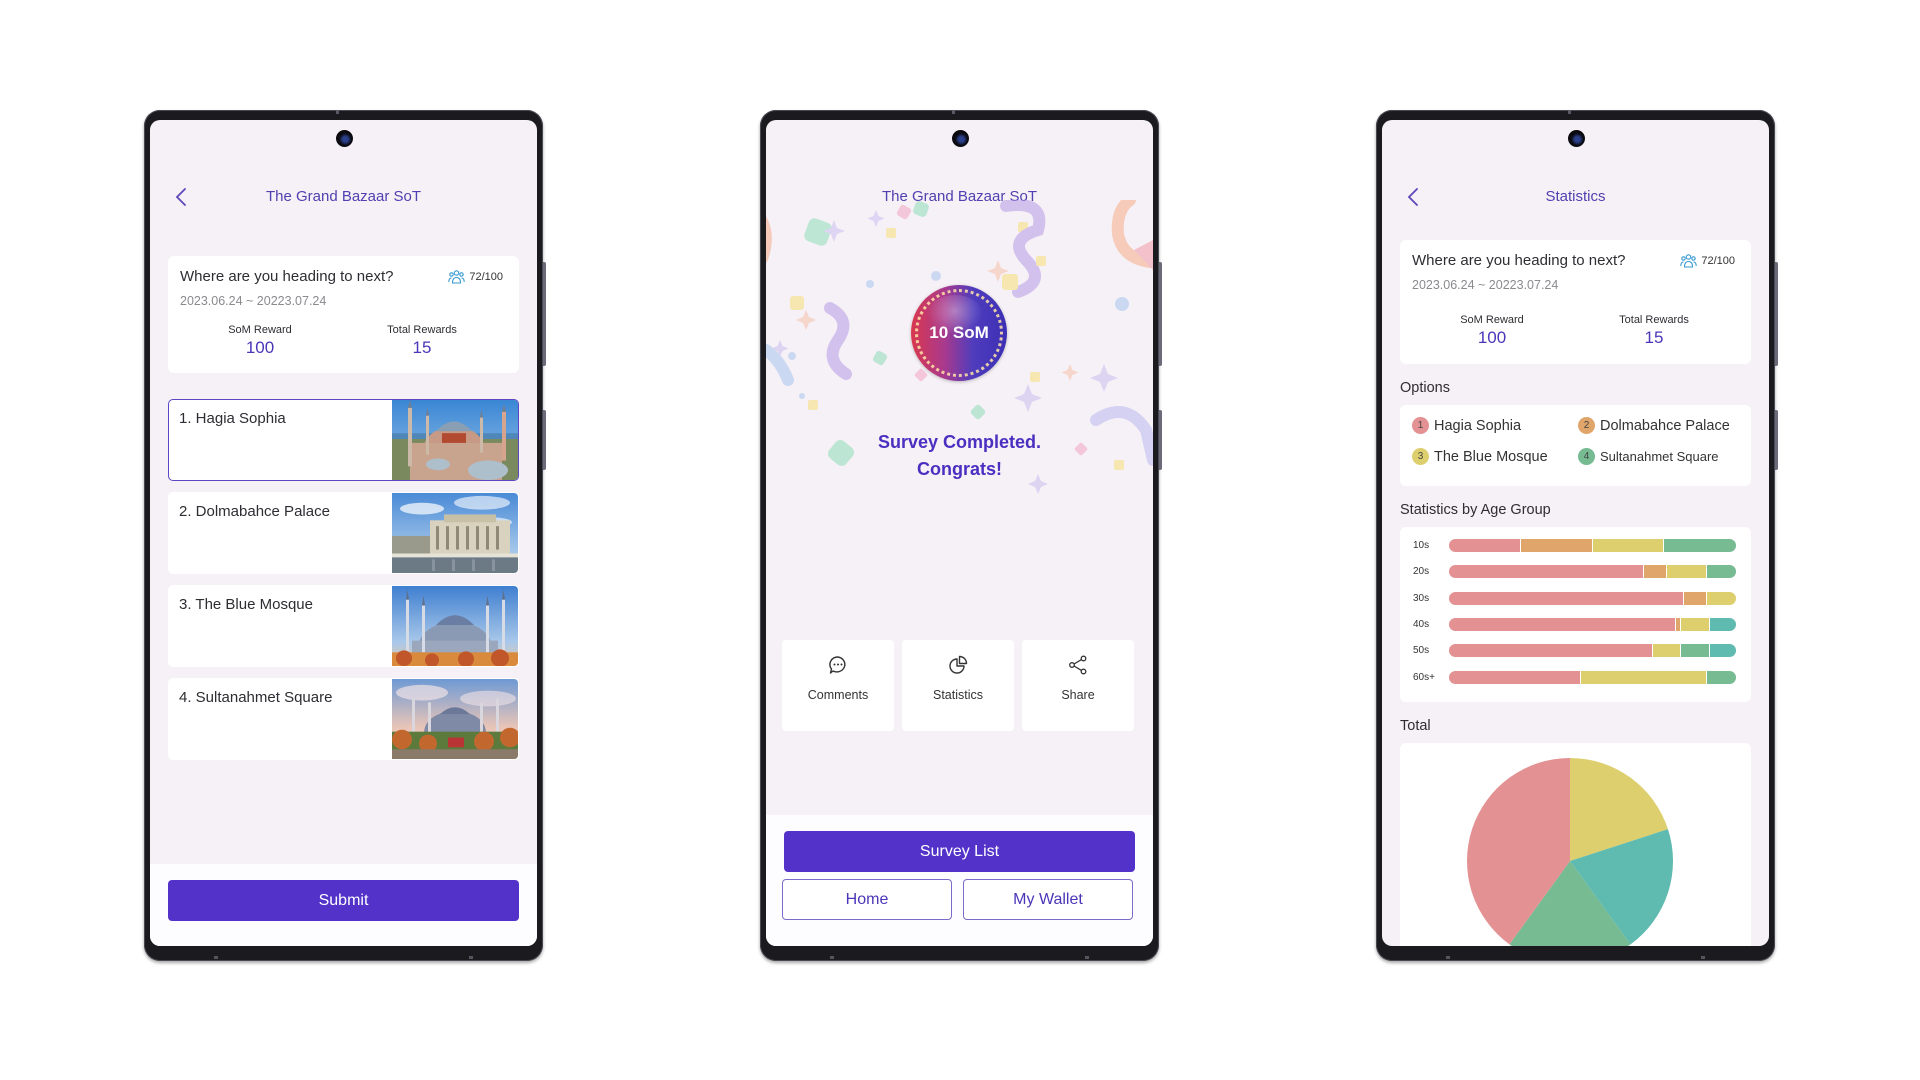 Image resolution: width=1920 pixels, height=1080 pixels. Describe the element at coordinates (343, 719) in the screenshot. I see `option-sultanahmet-square: 4. Sultanahmet Square` at that location.